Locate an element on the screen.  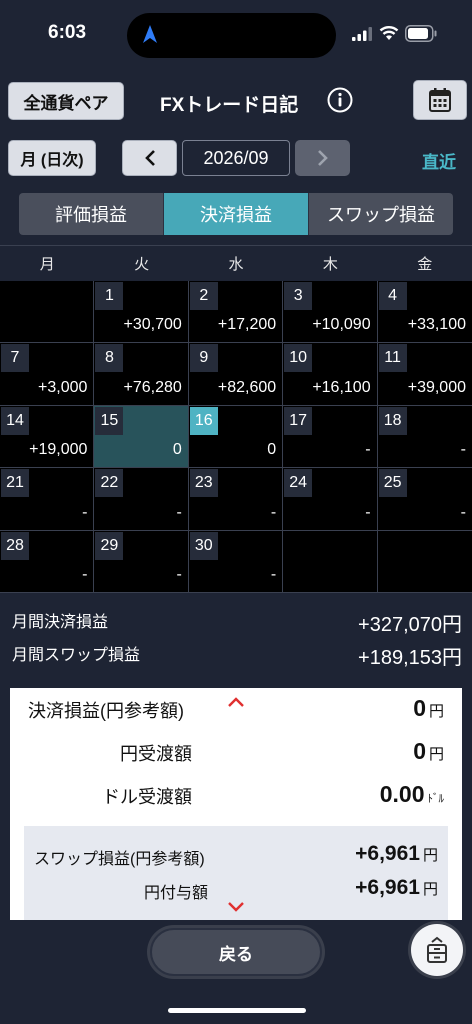
calendar-day-cell: 3 +10,090 is located at coordinates (330, 312).